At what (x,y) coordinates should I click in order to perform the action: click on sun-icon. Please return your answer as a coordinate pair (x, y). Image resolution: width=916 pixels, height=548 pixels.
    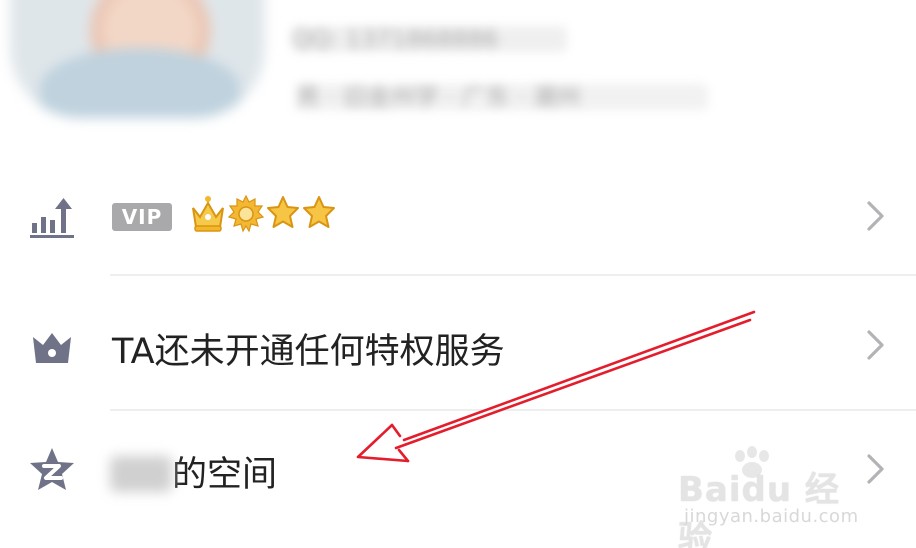
    Looking at the image, I should click on (246, 214).